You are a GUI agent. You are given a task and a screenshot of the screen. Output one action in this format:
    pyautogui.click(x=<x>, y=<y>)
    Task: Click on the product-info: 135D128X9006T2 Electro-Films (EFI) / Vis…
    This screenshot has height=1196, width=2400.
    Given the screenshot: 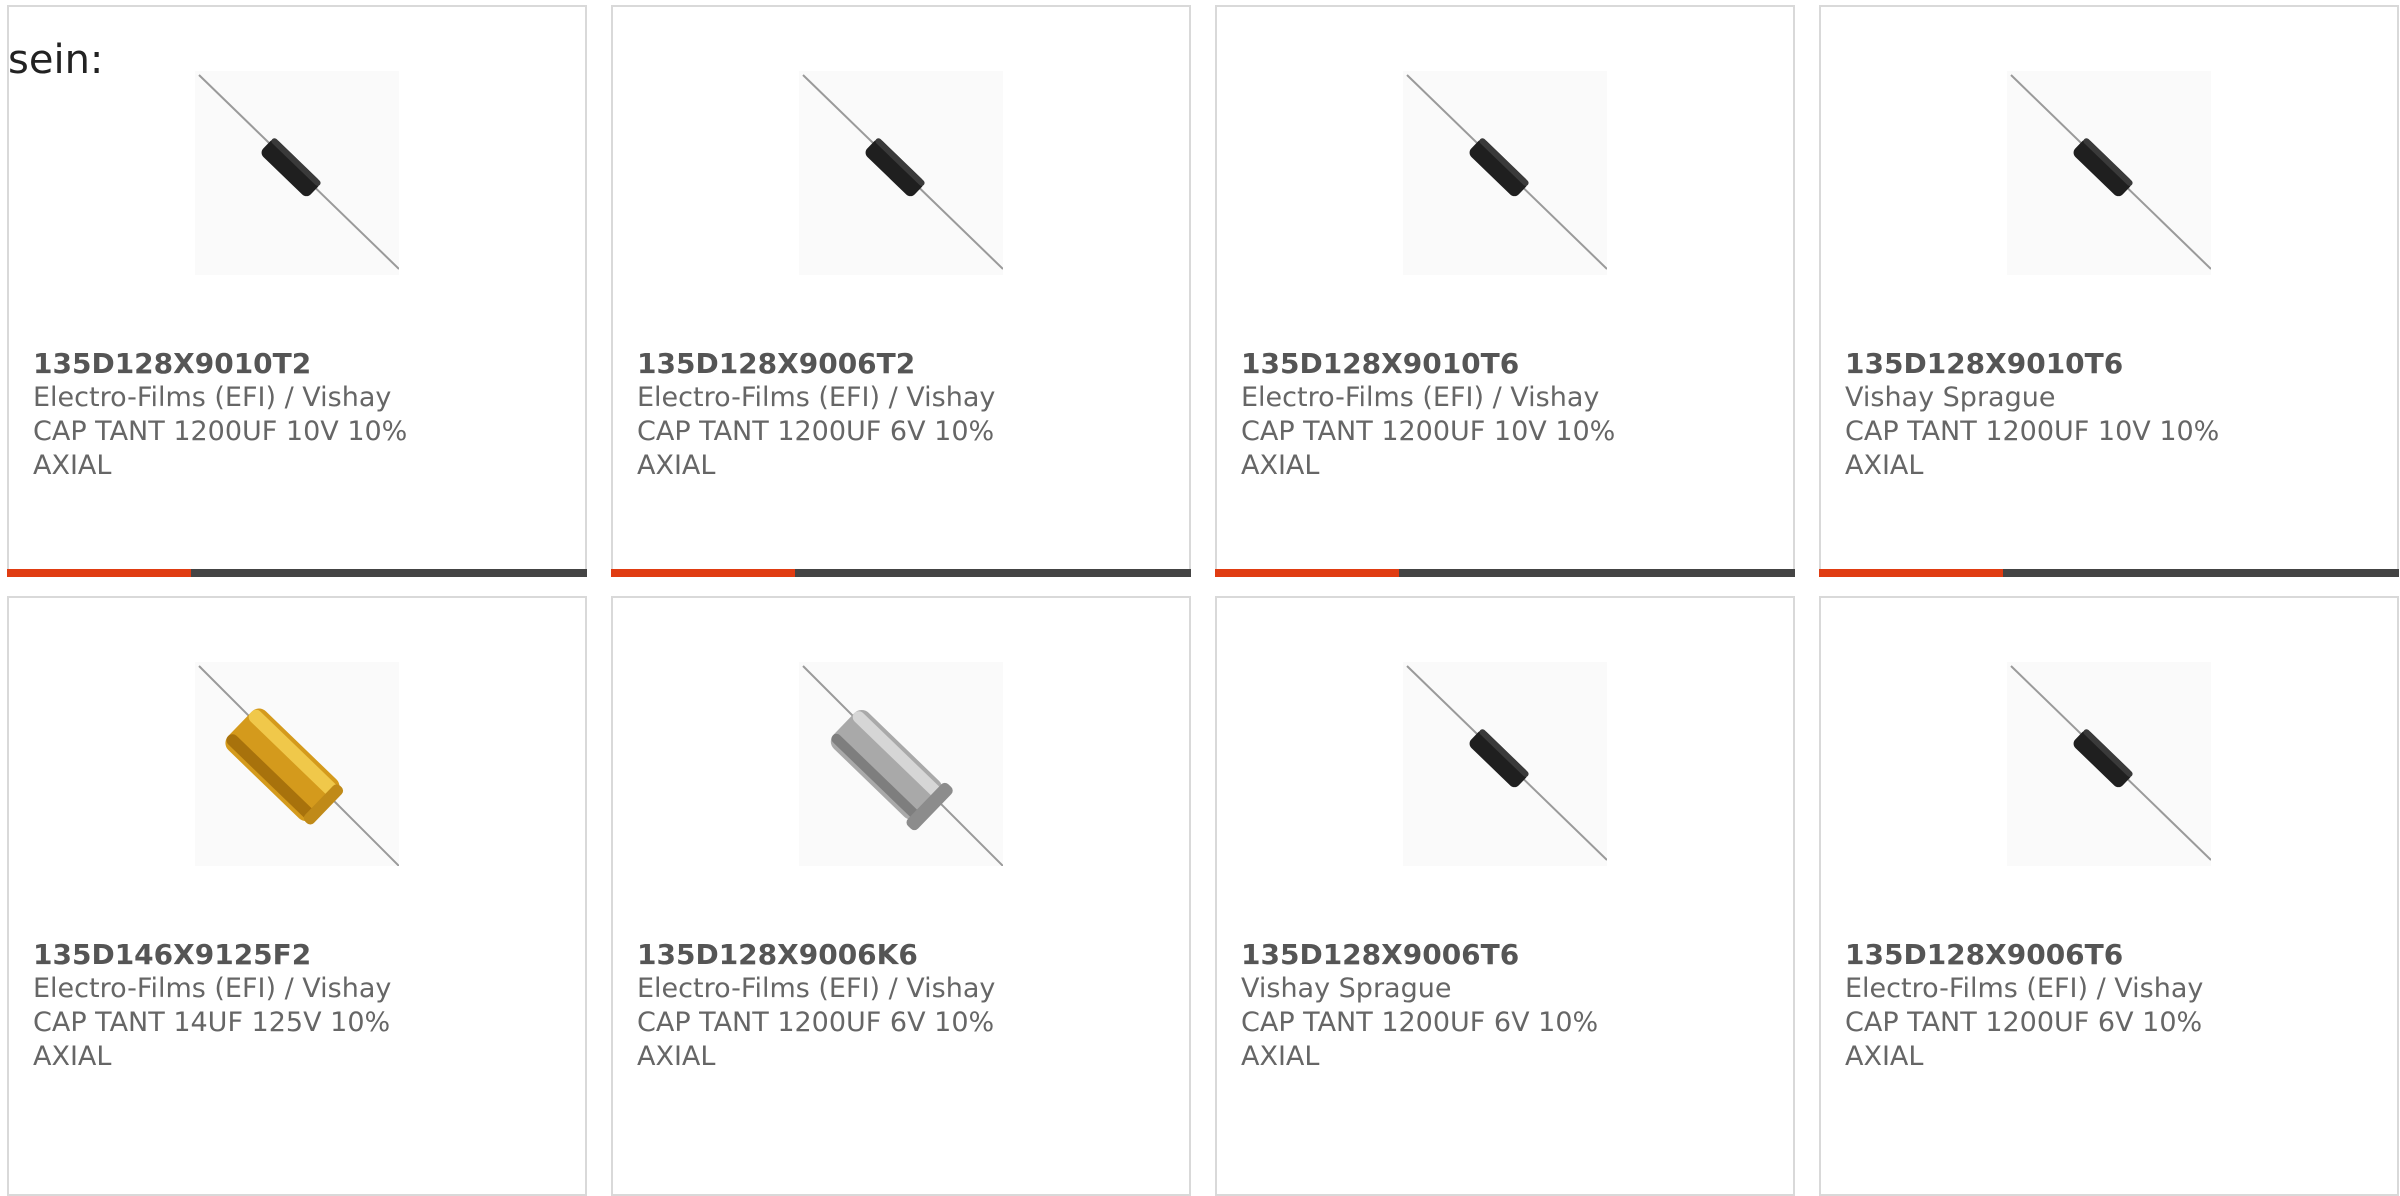 What is the action you would take?
    pyautogui.click(x=847, y=415)
    